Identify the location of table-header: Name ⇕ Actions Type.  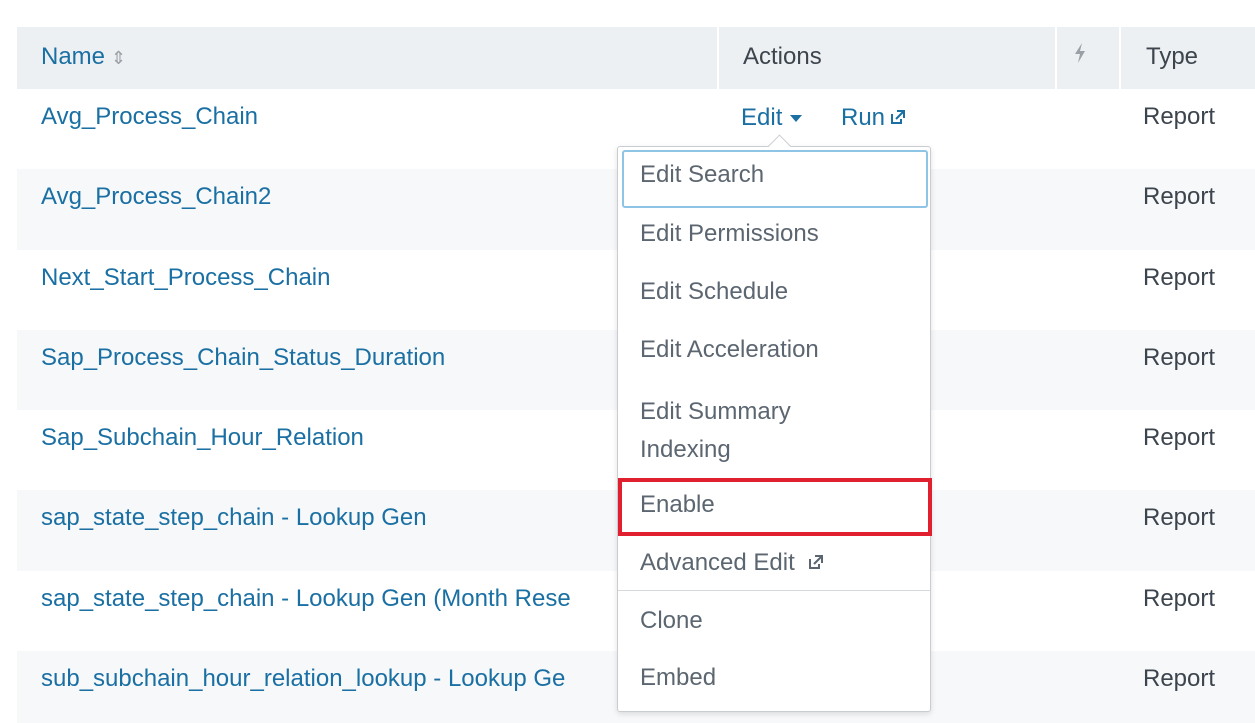
(636, 58).